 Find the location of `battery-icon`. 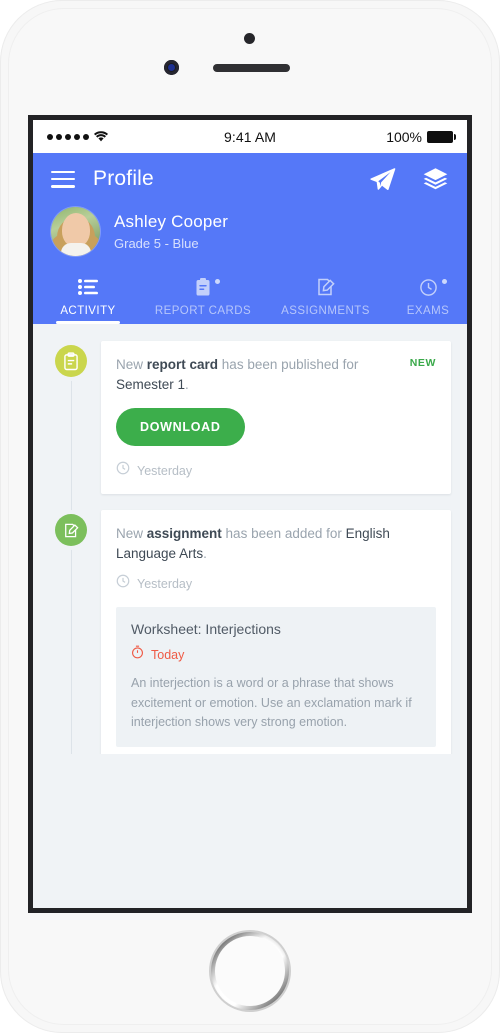

battery-icon is located at coordinates (442, 136).